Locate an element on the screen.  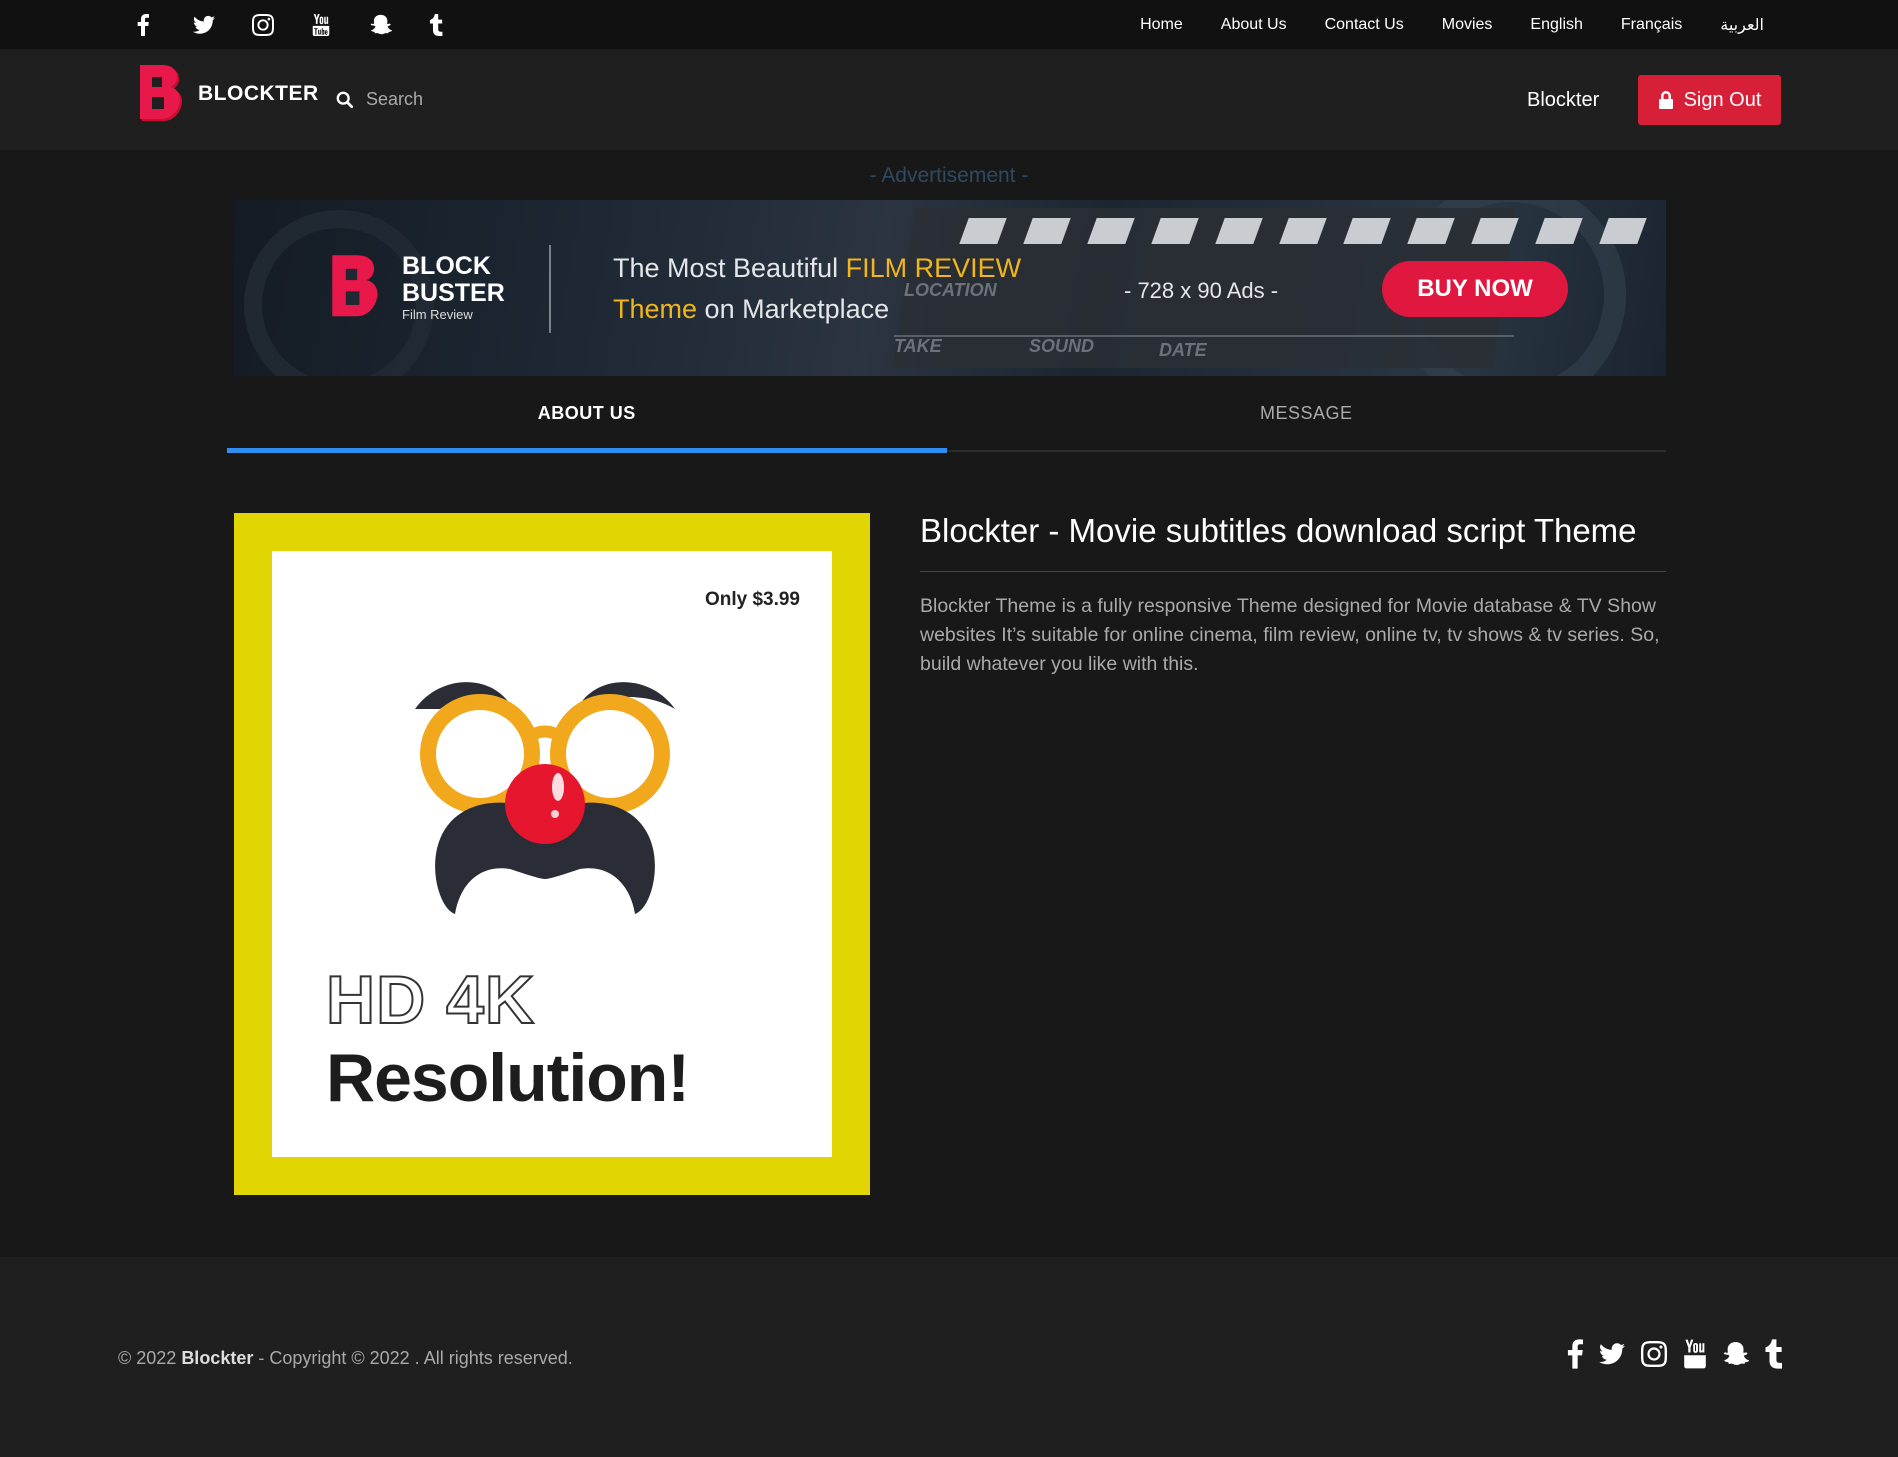
ad-brand-logo: BLOCK BUSTER Film Review is located at coordinates (417, 288).